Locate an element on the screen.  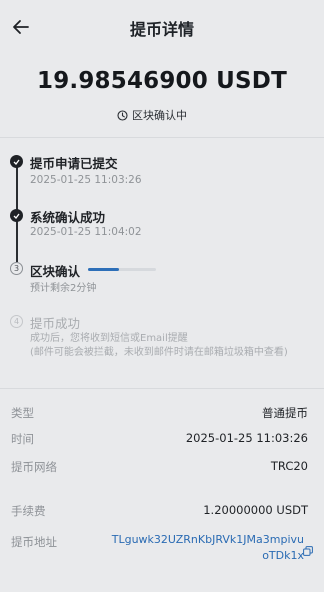
page-title: 提币详情 is located at coordinates (161, 29).